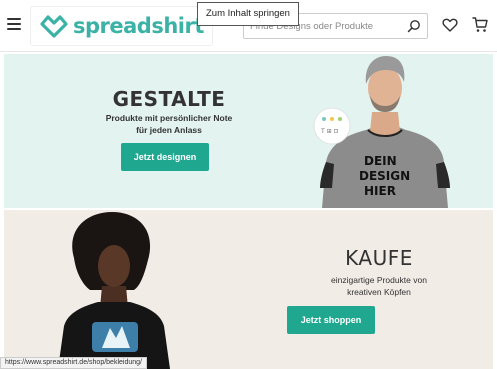 The width and height of the screenshot is (497, 369). What do you see at coordinates (165, 157) in the screenshot?
I see `design-now-button: Jetzt designen` at bounding box center [165, 157].